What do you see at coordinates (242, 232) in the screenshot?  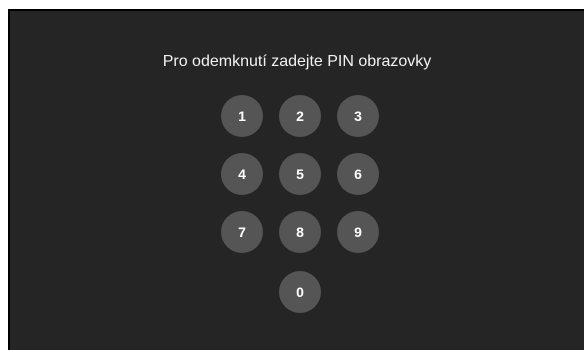 I see `key-7-button: 7` at bounding box center [242, 232].